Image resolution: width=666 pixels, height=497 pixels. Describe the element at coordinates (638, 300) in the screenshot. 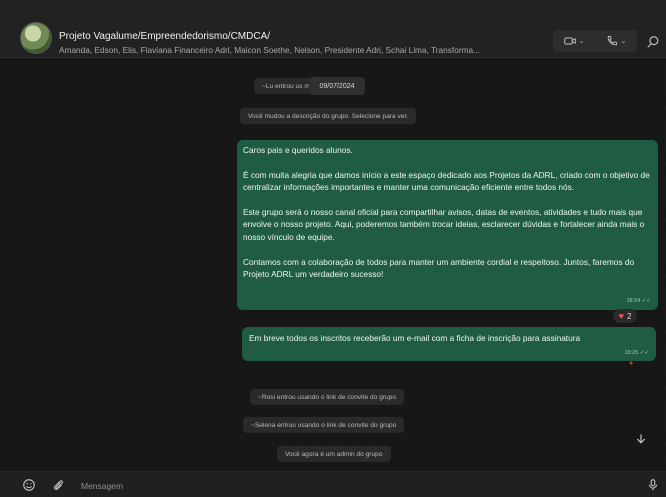

I see `message-timestamp: 18:24 ✓✓` at that location.